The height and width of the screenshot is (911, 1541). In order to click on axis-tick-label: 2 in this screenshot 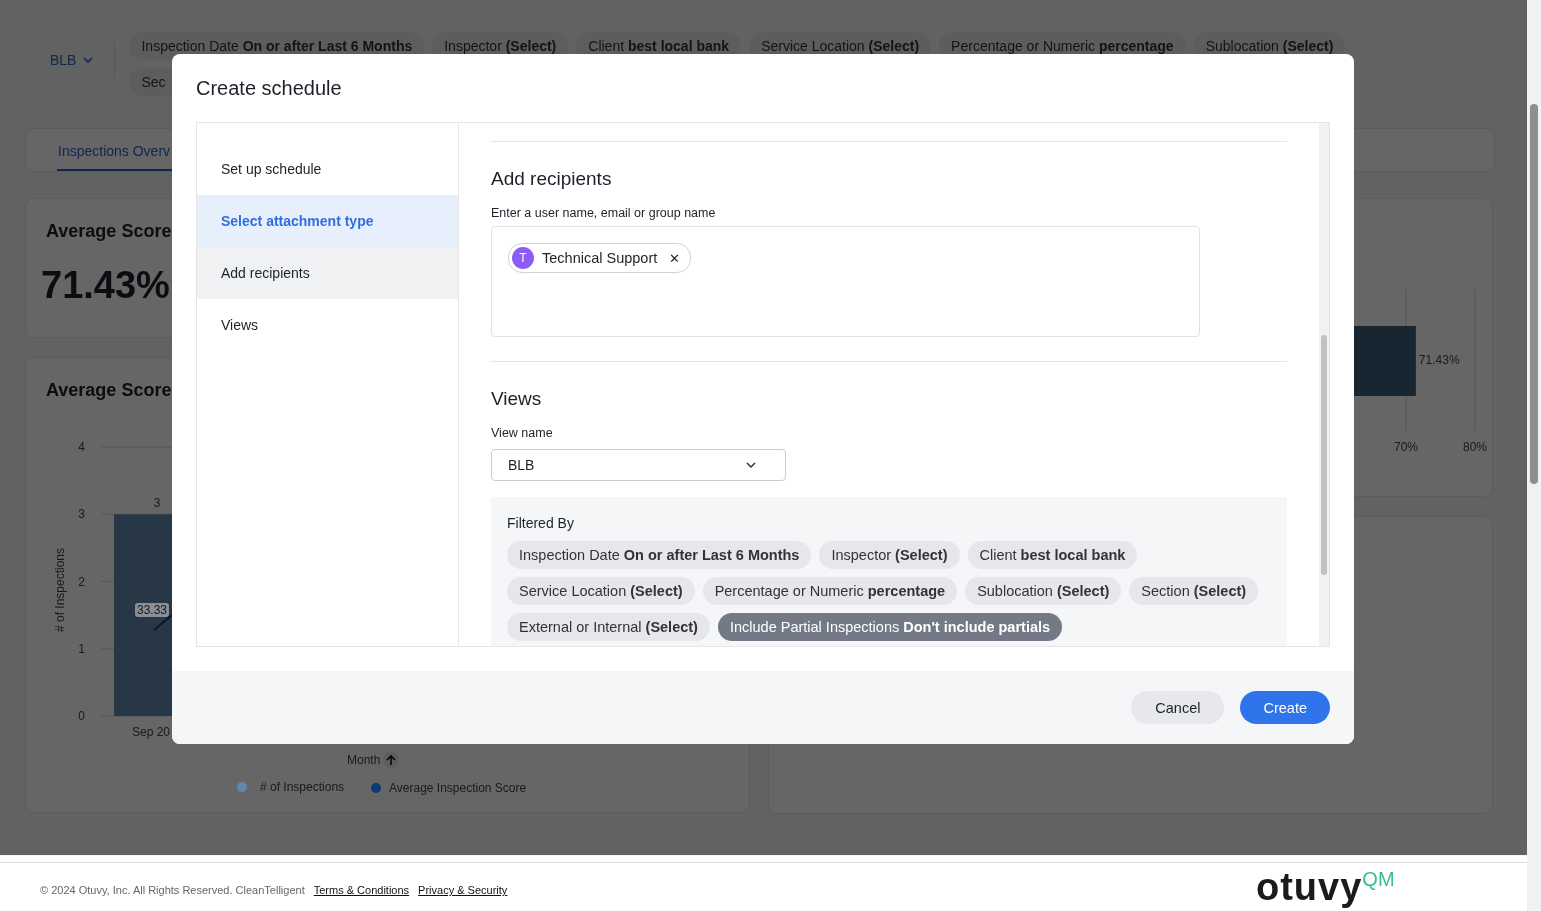, I will do `click(81, 581)`.